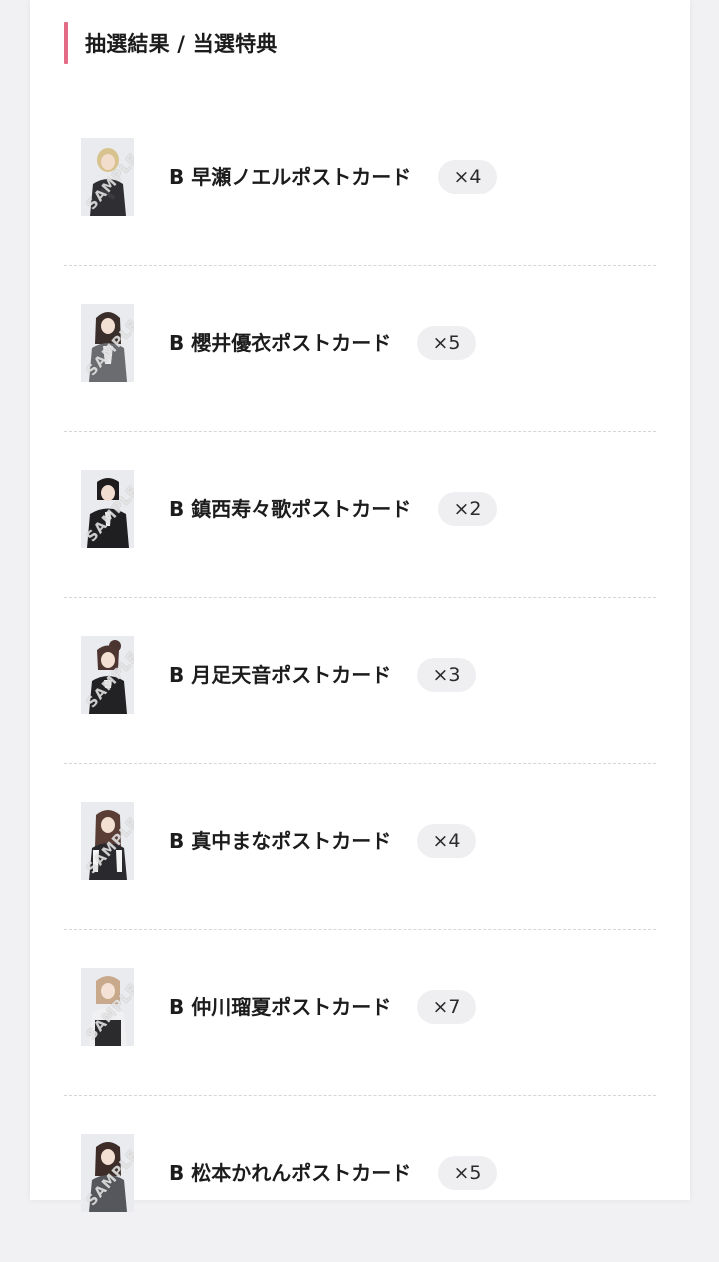 The height and width of the screenshot is (1262, 719). I want to click on section-title: 抽選結果 / 当選特典, so click(181, 44).